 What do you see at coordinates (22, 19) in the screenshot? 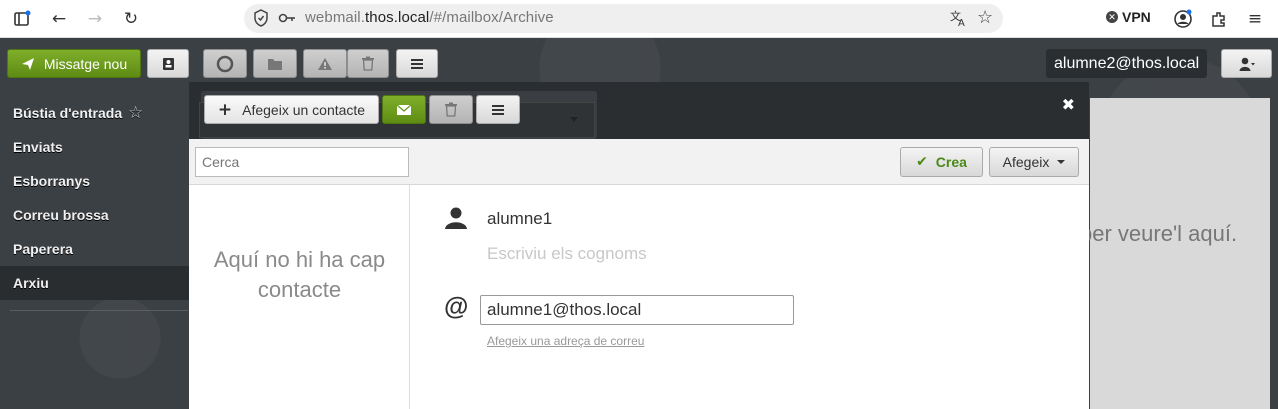
I see `sidebar-toggle-icon` at bounding box center [22, 19].